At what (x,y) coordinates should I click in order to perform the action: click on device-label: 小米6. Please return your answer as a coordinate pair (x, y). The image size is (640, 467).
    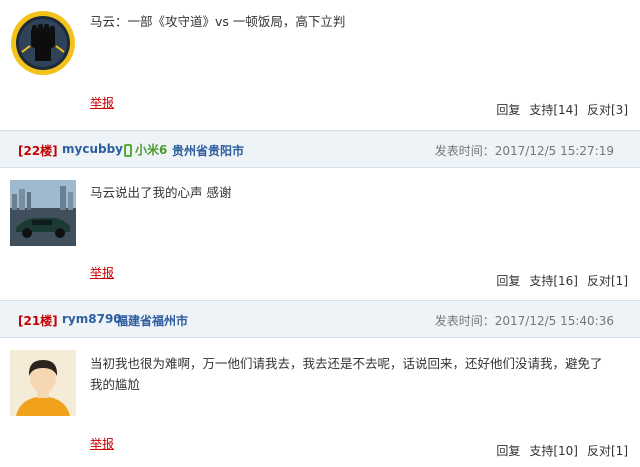
    Looking at the image, I should click on (145, 149).